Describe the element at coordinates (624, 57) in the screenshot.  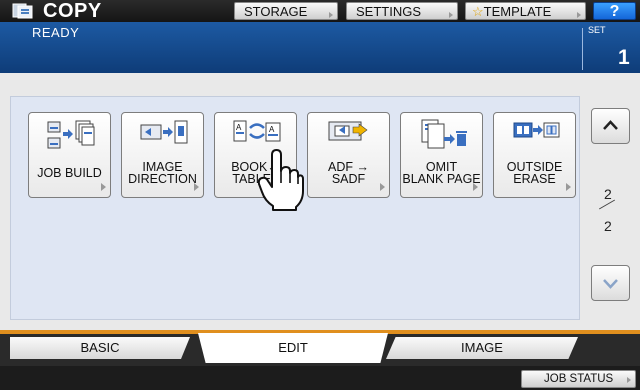
I see `set-count: 1` at that location.